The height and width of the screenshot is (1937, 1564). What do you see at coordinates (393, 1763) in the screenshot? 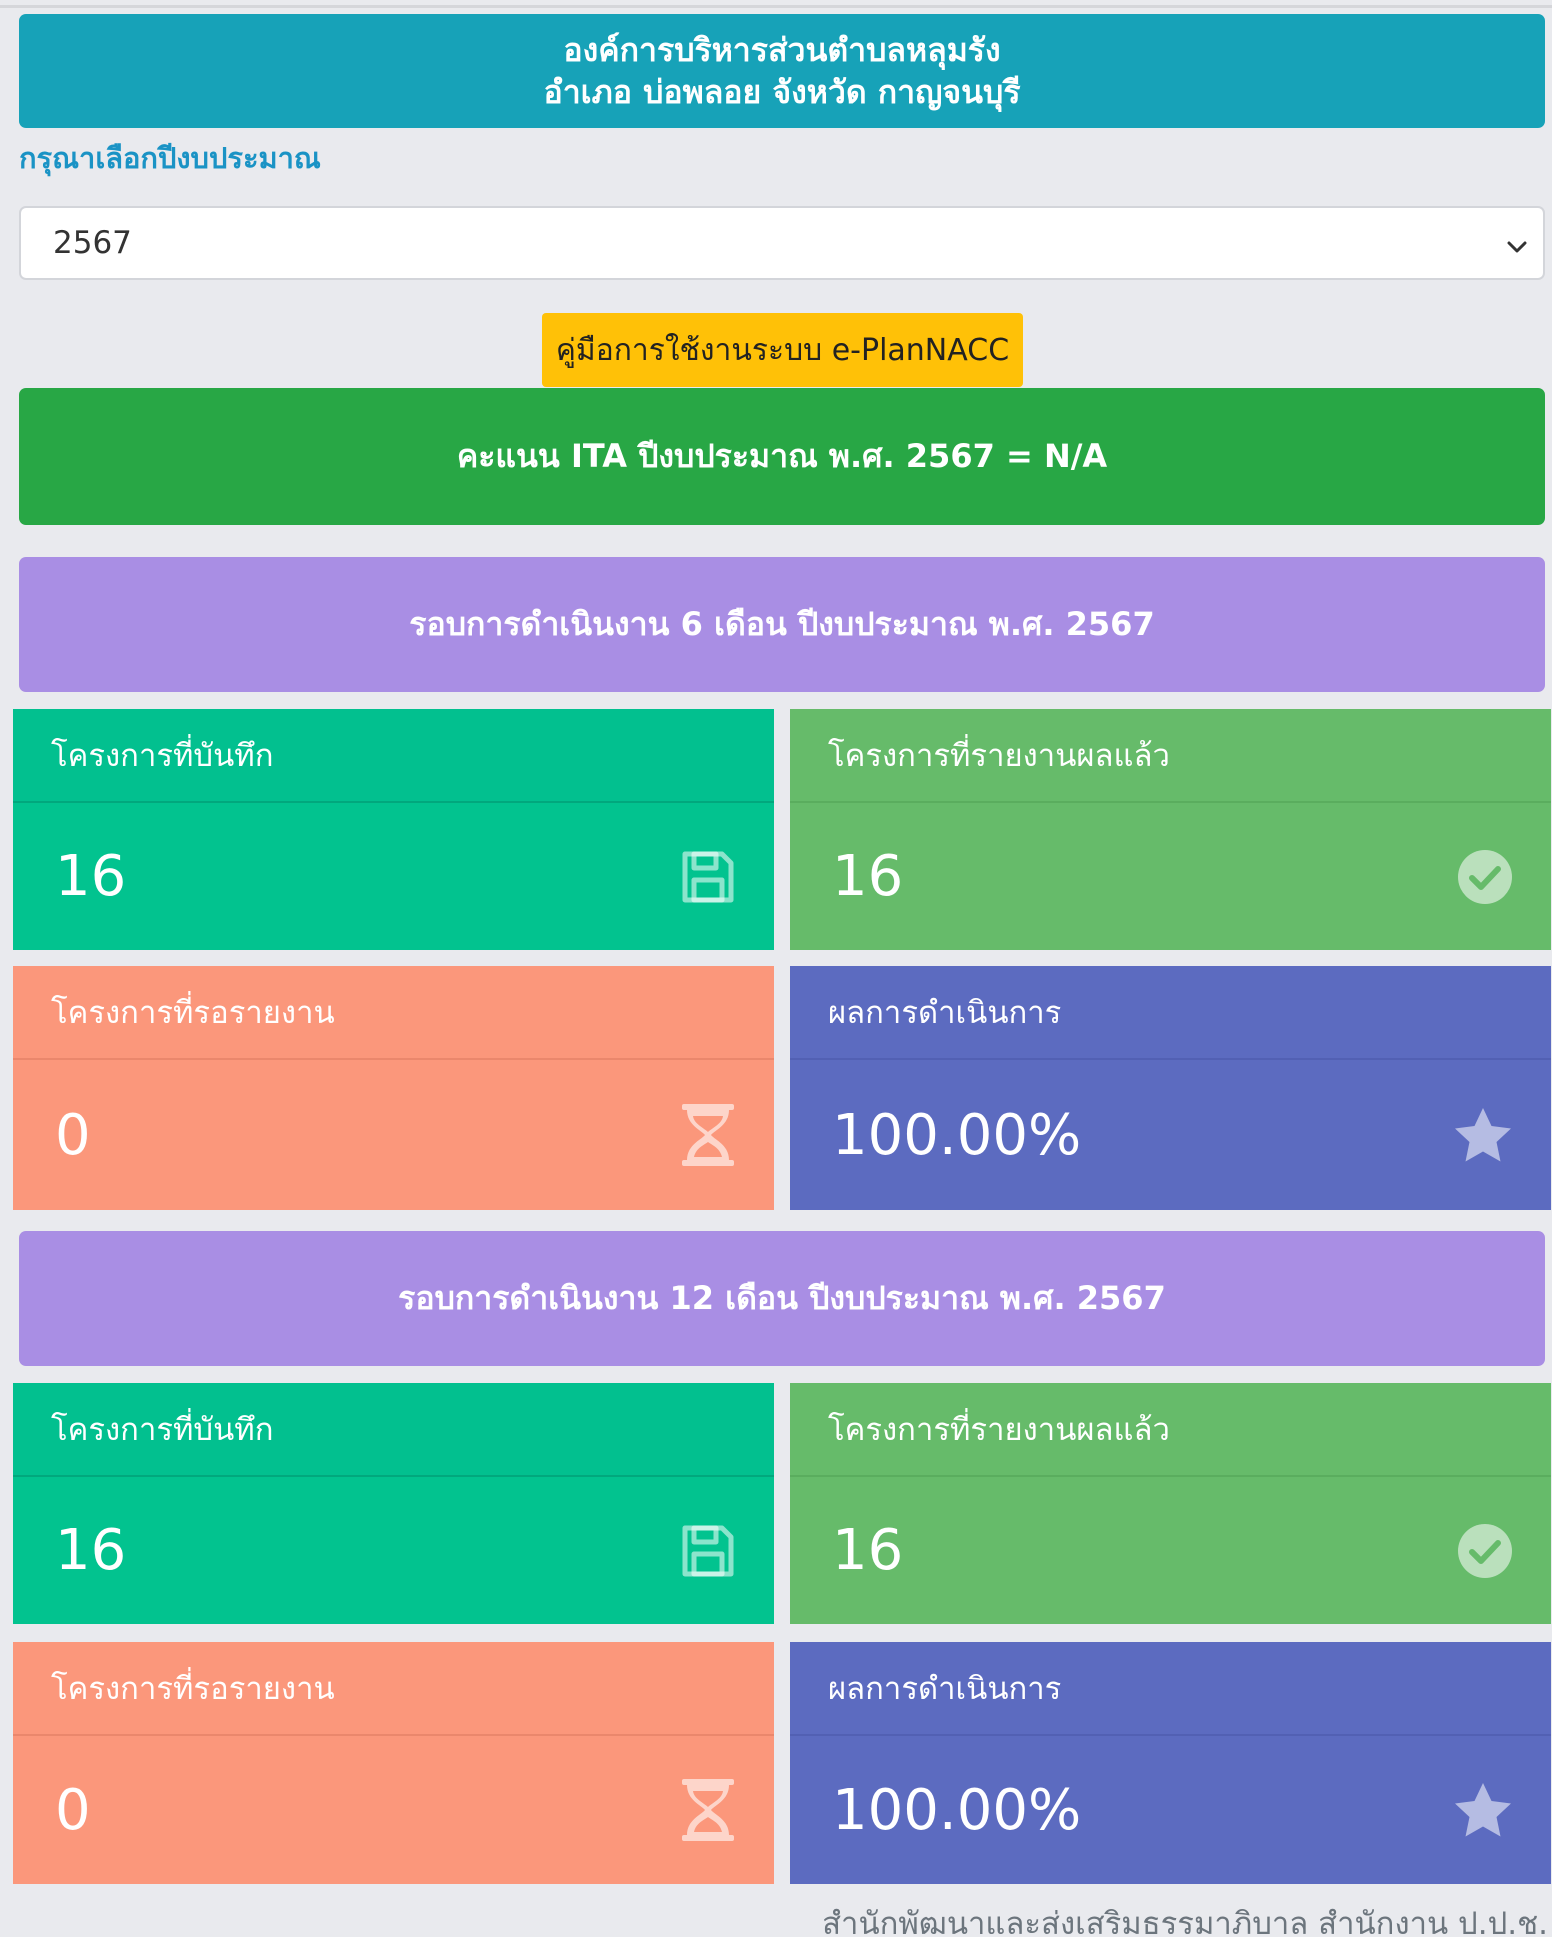
I see `card-pending-12m: โครงการที่รอรายงาน 0` at bounding box center [393, 1763].